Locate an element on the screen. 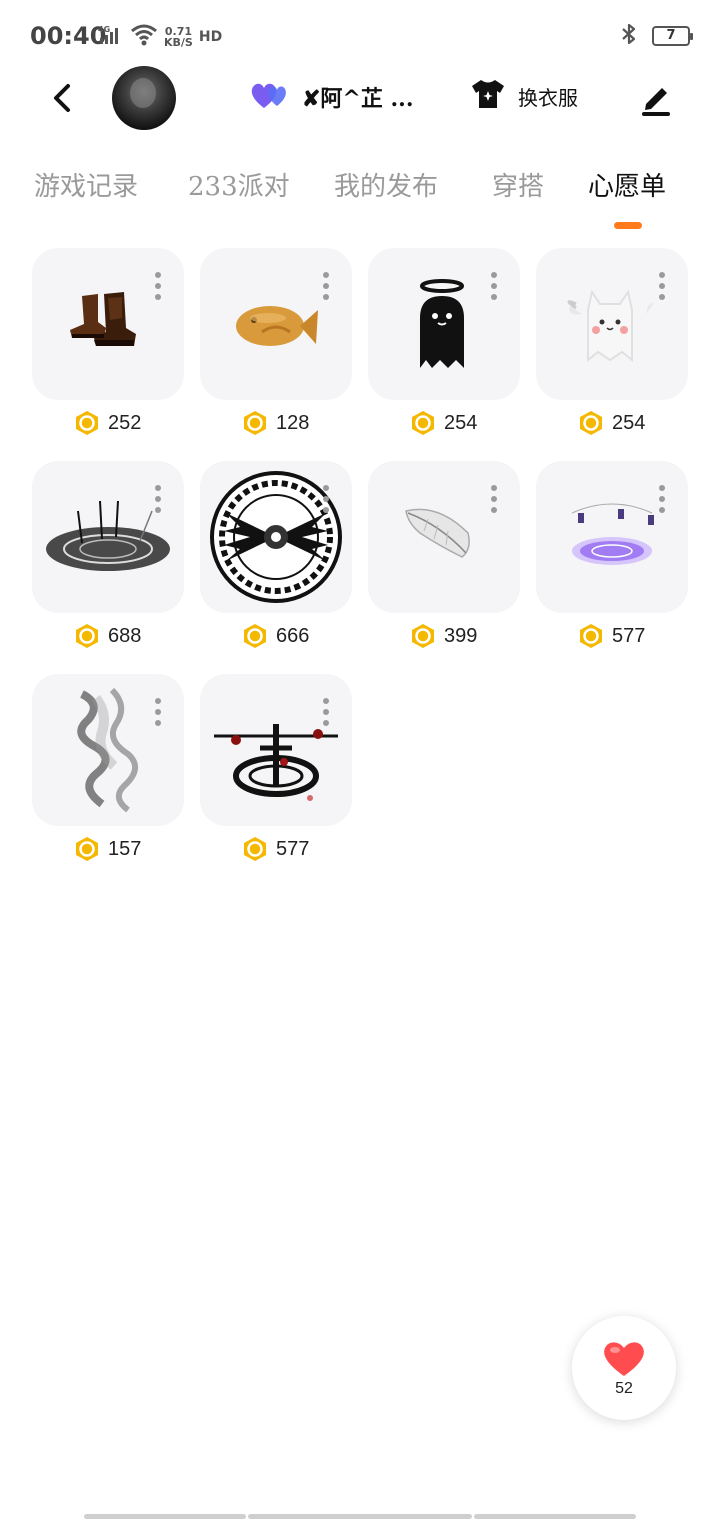 This screenshot has height=1520, width=720. wishlist-item: 666 is located at coordinates (276, 554).